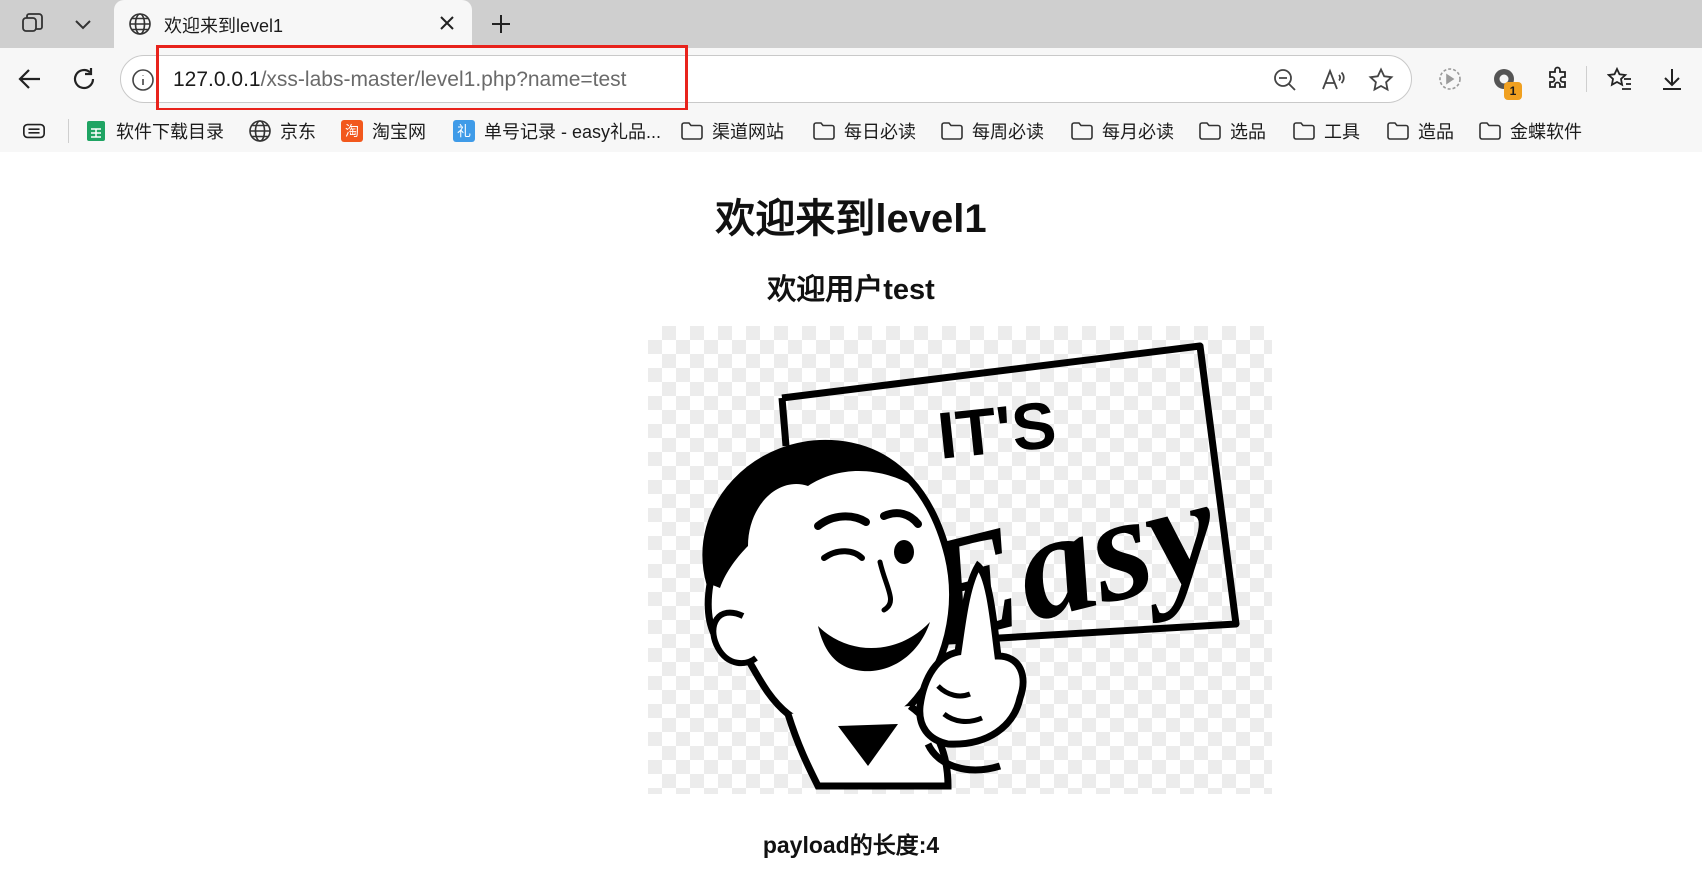 Image resolution: width=1702 pixels, height=882 pixels. What do you see at coordinates (851, 24) in the screenshot?
I see `tab-strip: 欢迎来到level1` at bounding box center [851, 24].